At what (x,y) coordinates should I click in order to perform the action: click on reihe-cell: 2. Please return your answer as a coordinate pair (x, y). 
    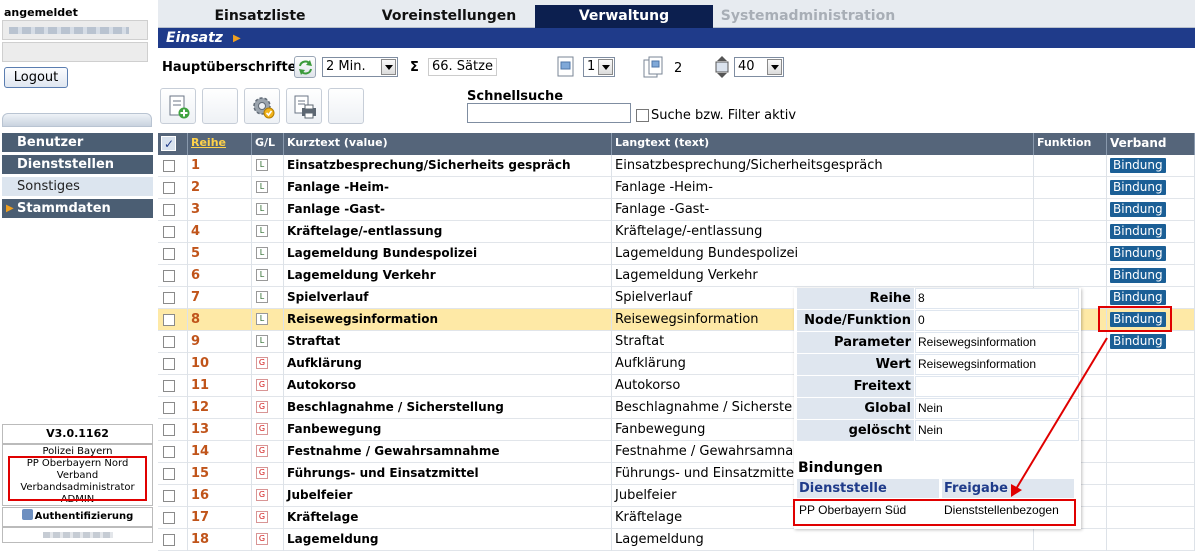
    Looking at the image, I should click on (220, 188).